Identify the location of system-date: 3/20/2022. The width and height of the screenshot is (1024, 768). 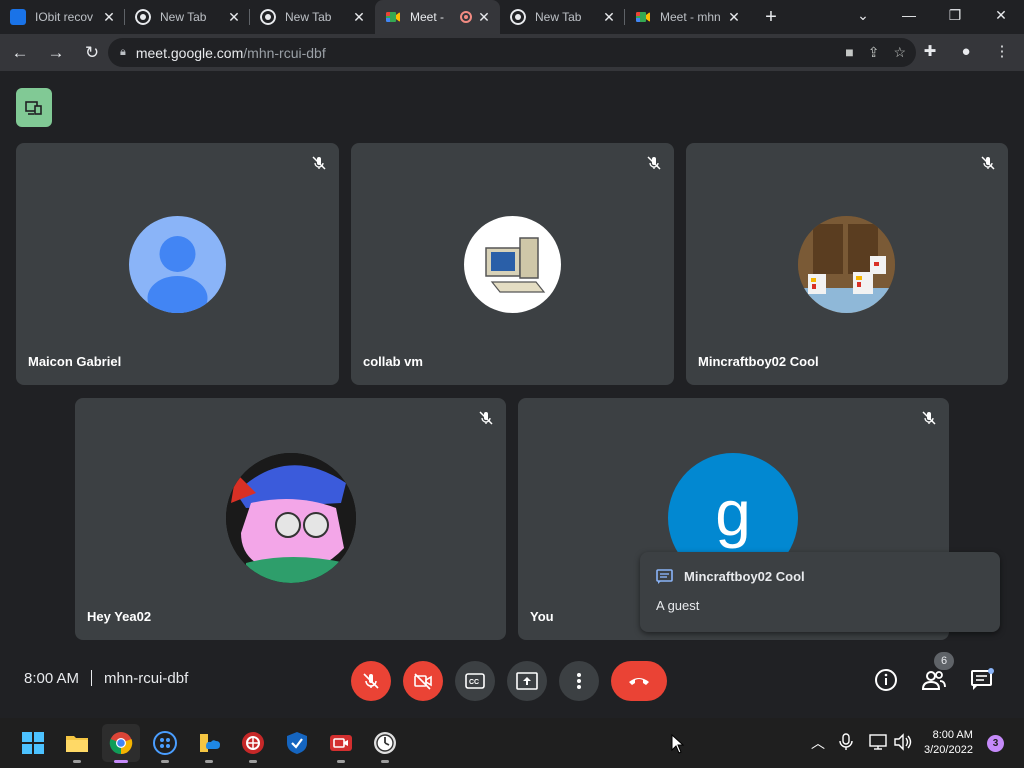
(948, 750).